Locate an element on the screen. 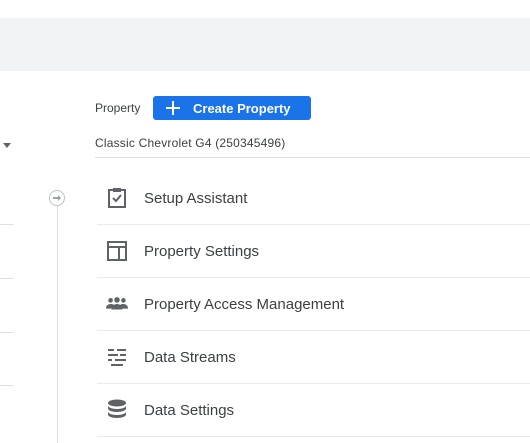 The image size is (530, 443). column-divider is located at coordinates (57, 321).